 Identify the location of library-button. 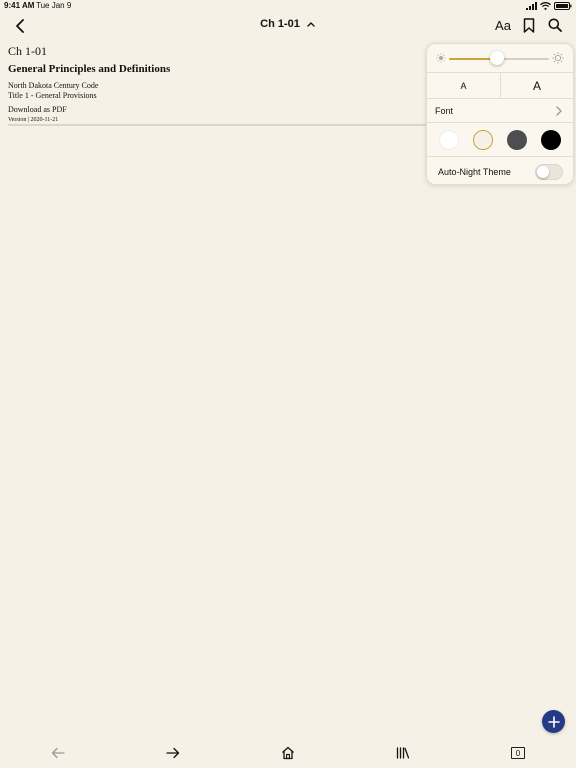
(403, 753).